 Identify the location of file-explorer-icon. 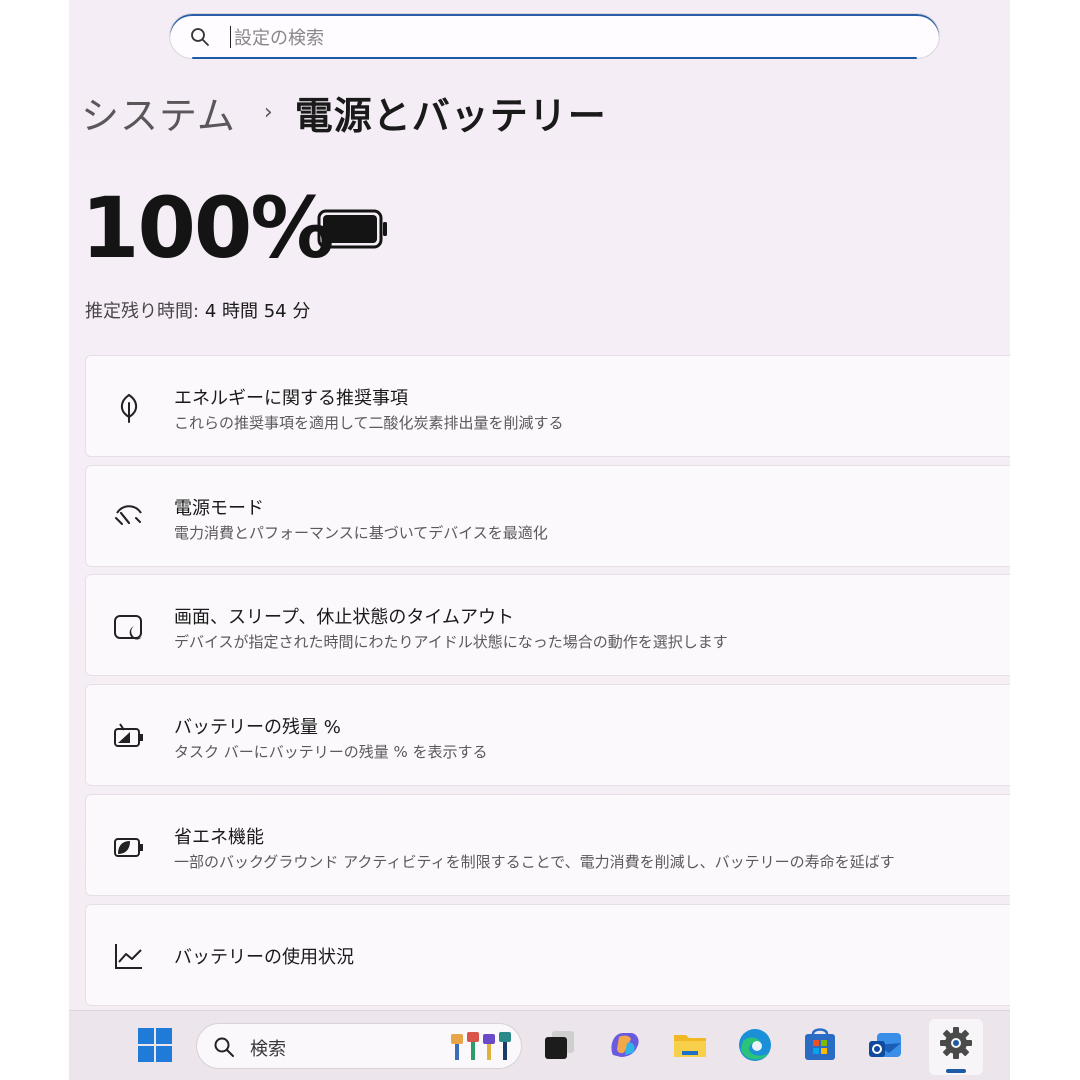
(690, 1045).